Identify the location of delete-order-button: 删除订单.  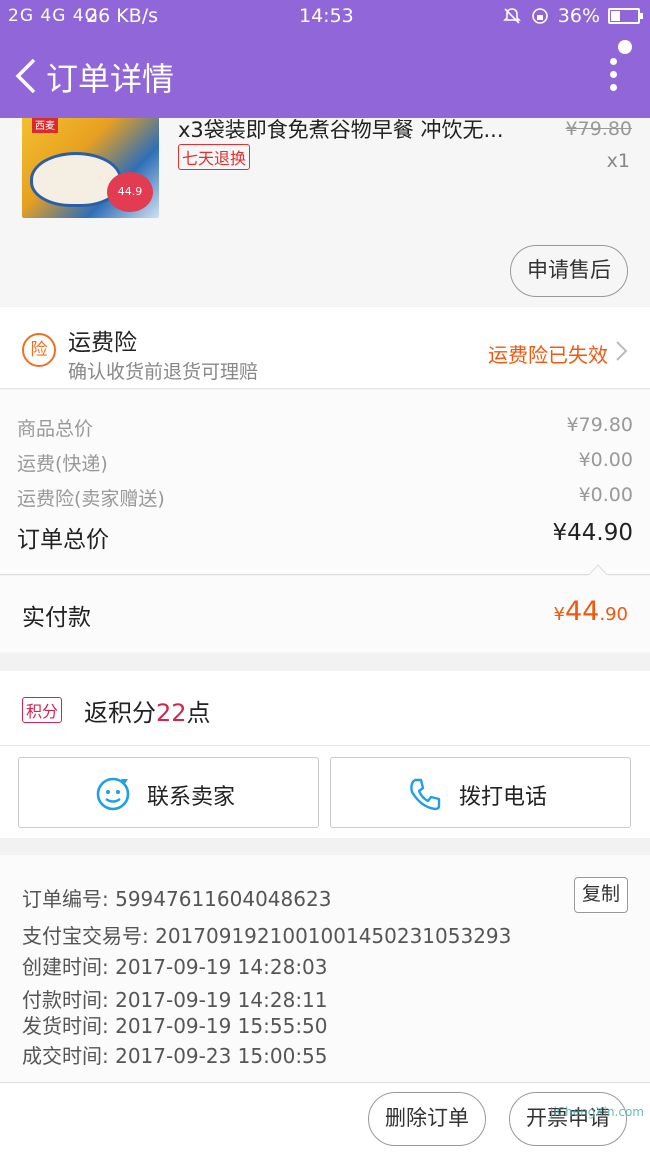
(427, 1119).